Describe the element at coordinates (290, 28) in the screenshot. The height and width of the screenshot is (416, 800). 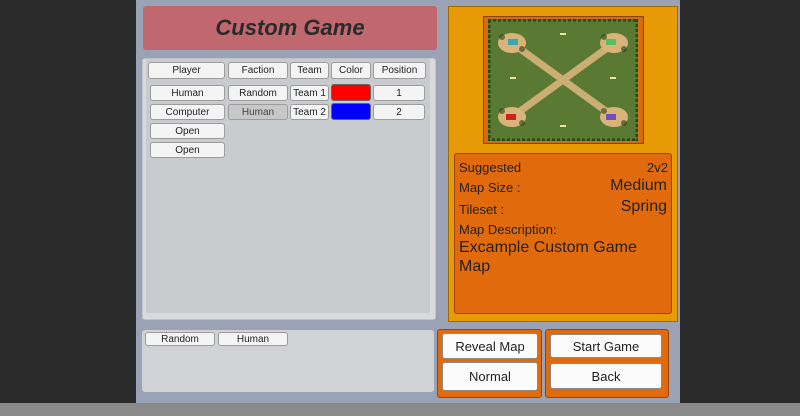
I see `page-title: Custom Game` at that location.